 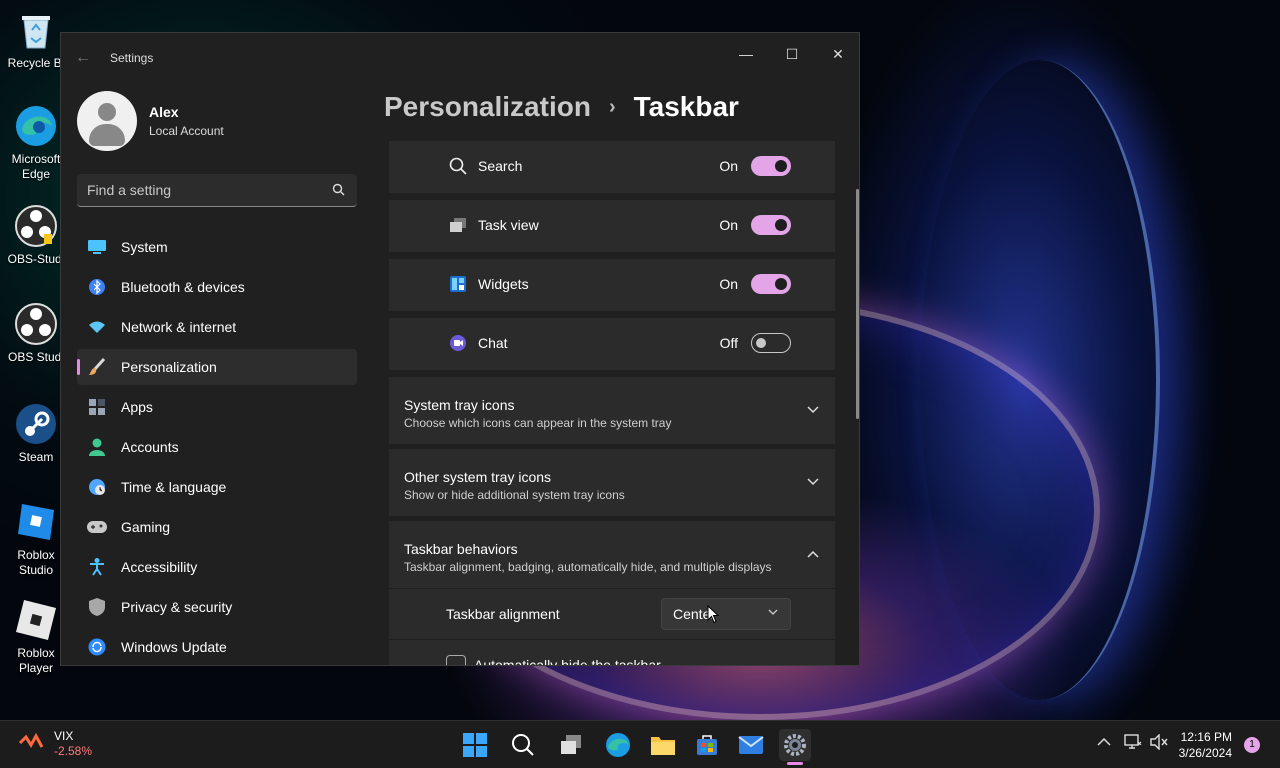 I want to click on desktop-icon-recycle-bin: Recycle Bi, so click(x=36, y=39).